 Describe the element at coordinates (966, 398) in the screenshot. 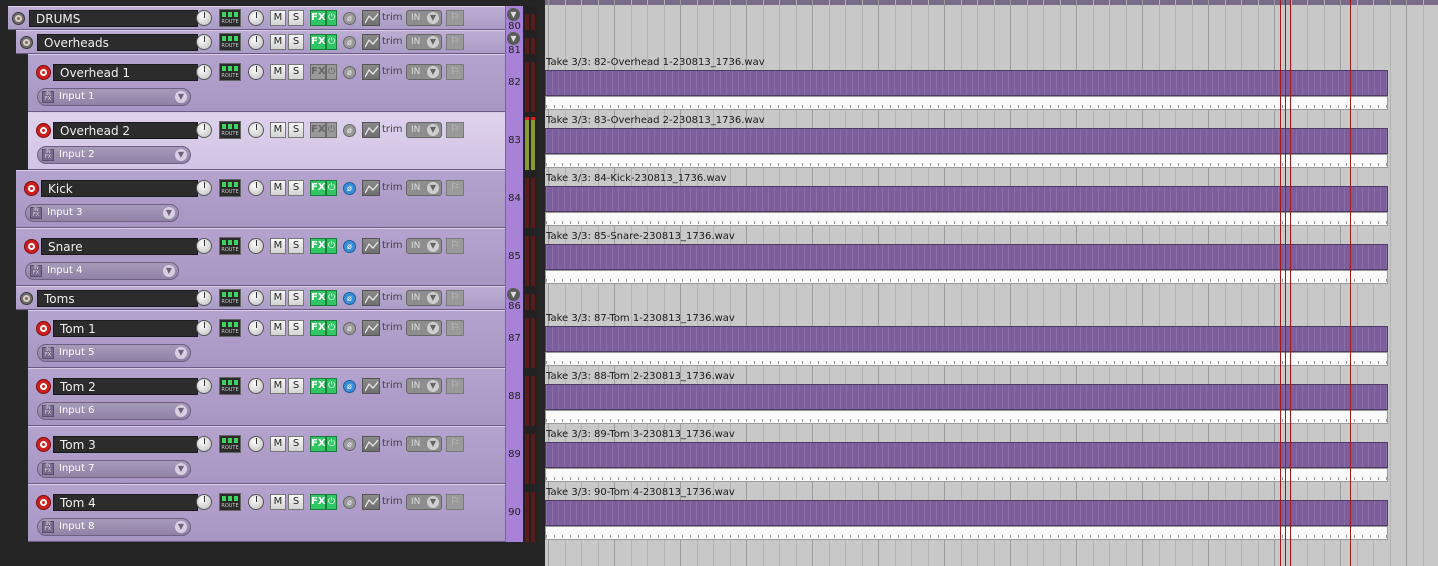

I see `media-item: Take 3/3: 88-Tom 2-230813_1736.wav` at that location.